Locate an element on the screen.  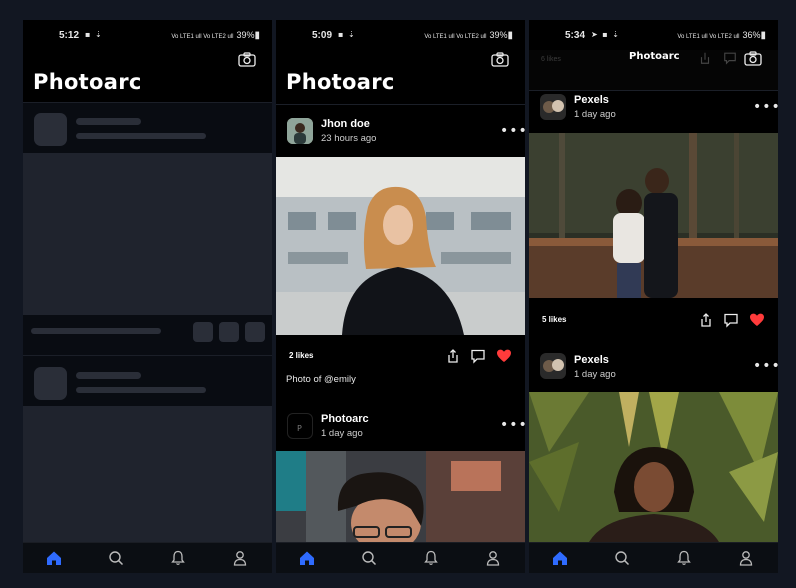
status-bar: 5:12 ▪ ⇣ Vo LTE1 ull Vo LTE2 ull 39%▮ is located at coordinates (147, 35).